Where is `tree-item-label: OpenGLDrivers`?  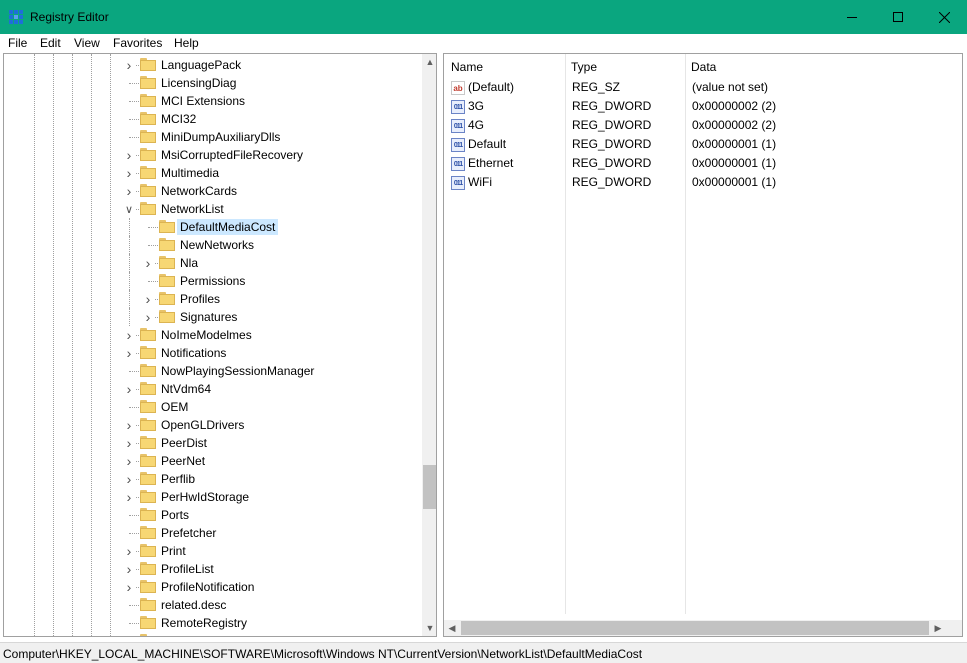
tree-item-label: OpenGLDrivers is located at coordinates (202, 425).